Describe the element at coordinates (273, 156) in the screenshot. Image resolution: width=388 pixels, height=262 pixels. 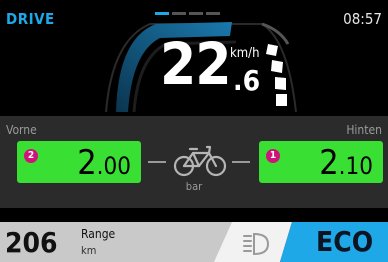
I see `rear-sensor-badge: 1` at that location.